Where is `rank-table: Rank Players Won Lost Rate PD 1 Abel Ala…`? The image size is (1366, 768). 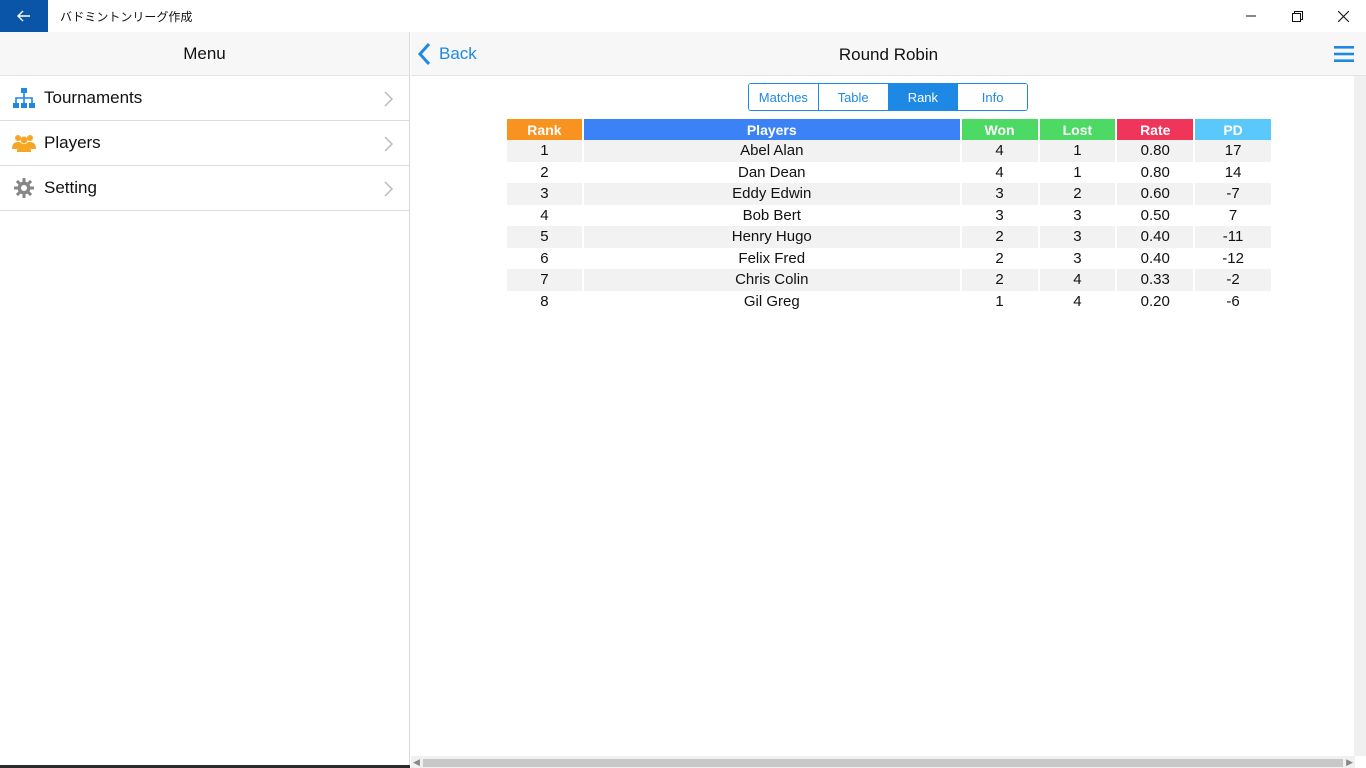
rank-table: Rank Players Won Lost Rate PD 1 Abel Ala… is located at coordinates (889, 215).